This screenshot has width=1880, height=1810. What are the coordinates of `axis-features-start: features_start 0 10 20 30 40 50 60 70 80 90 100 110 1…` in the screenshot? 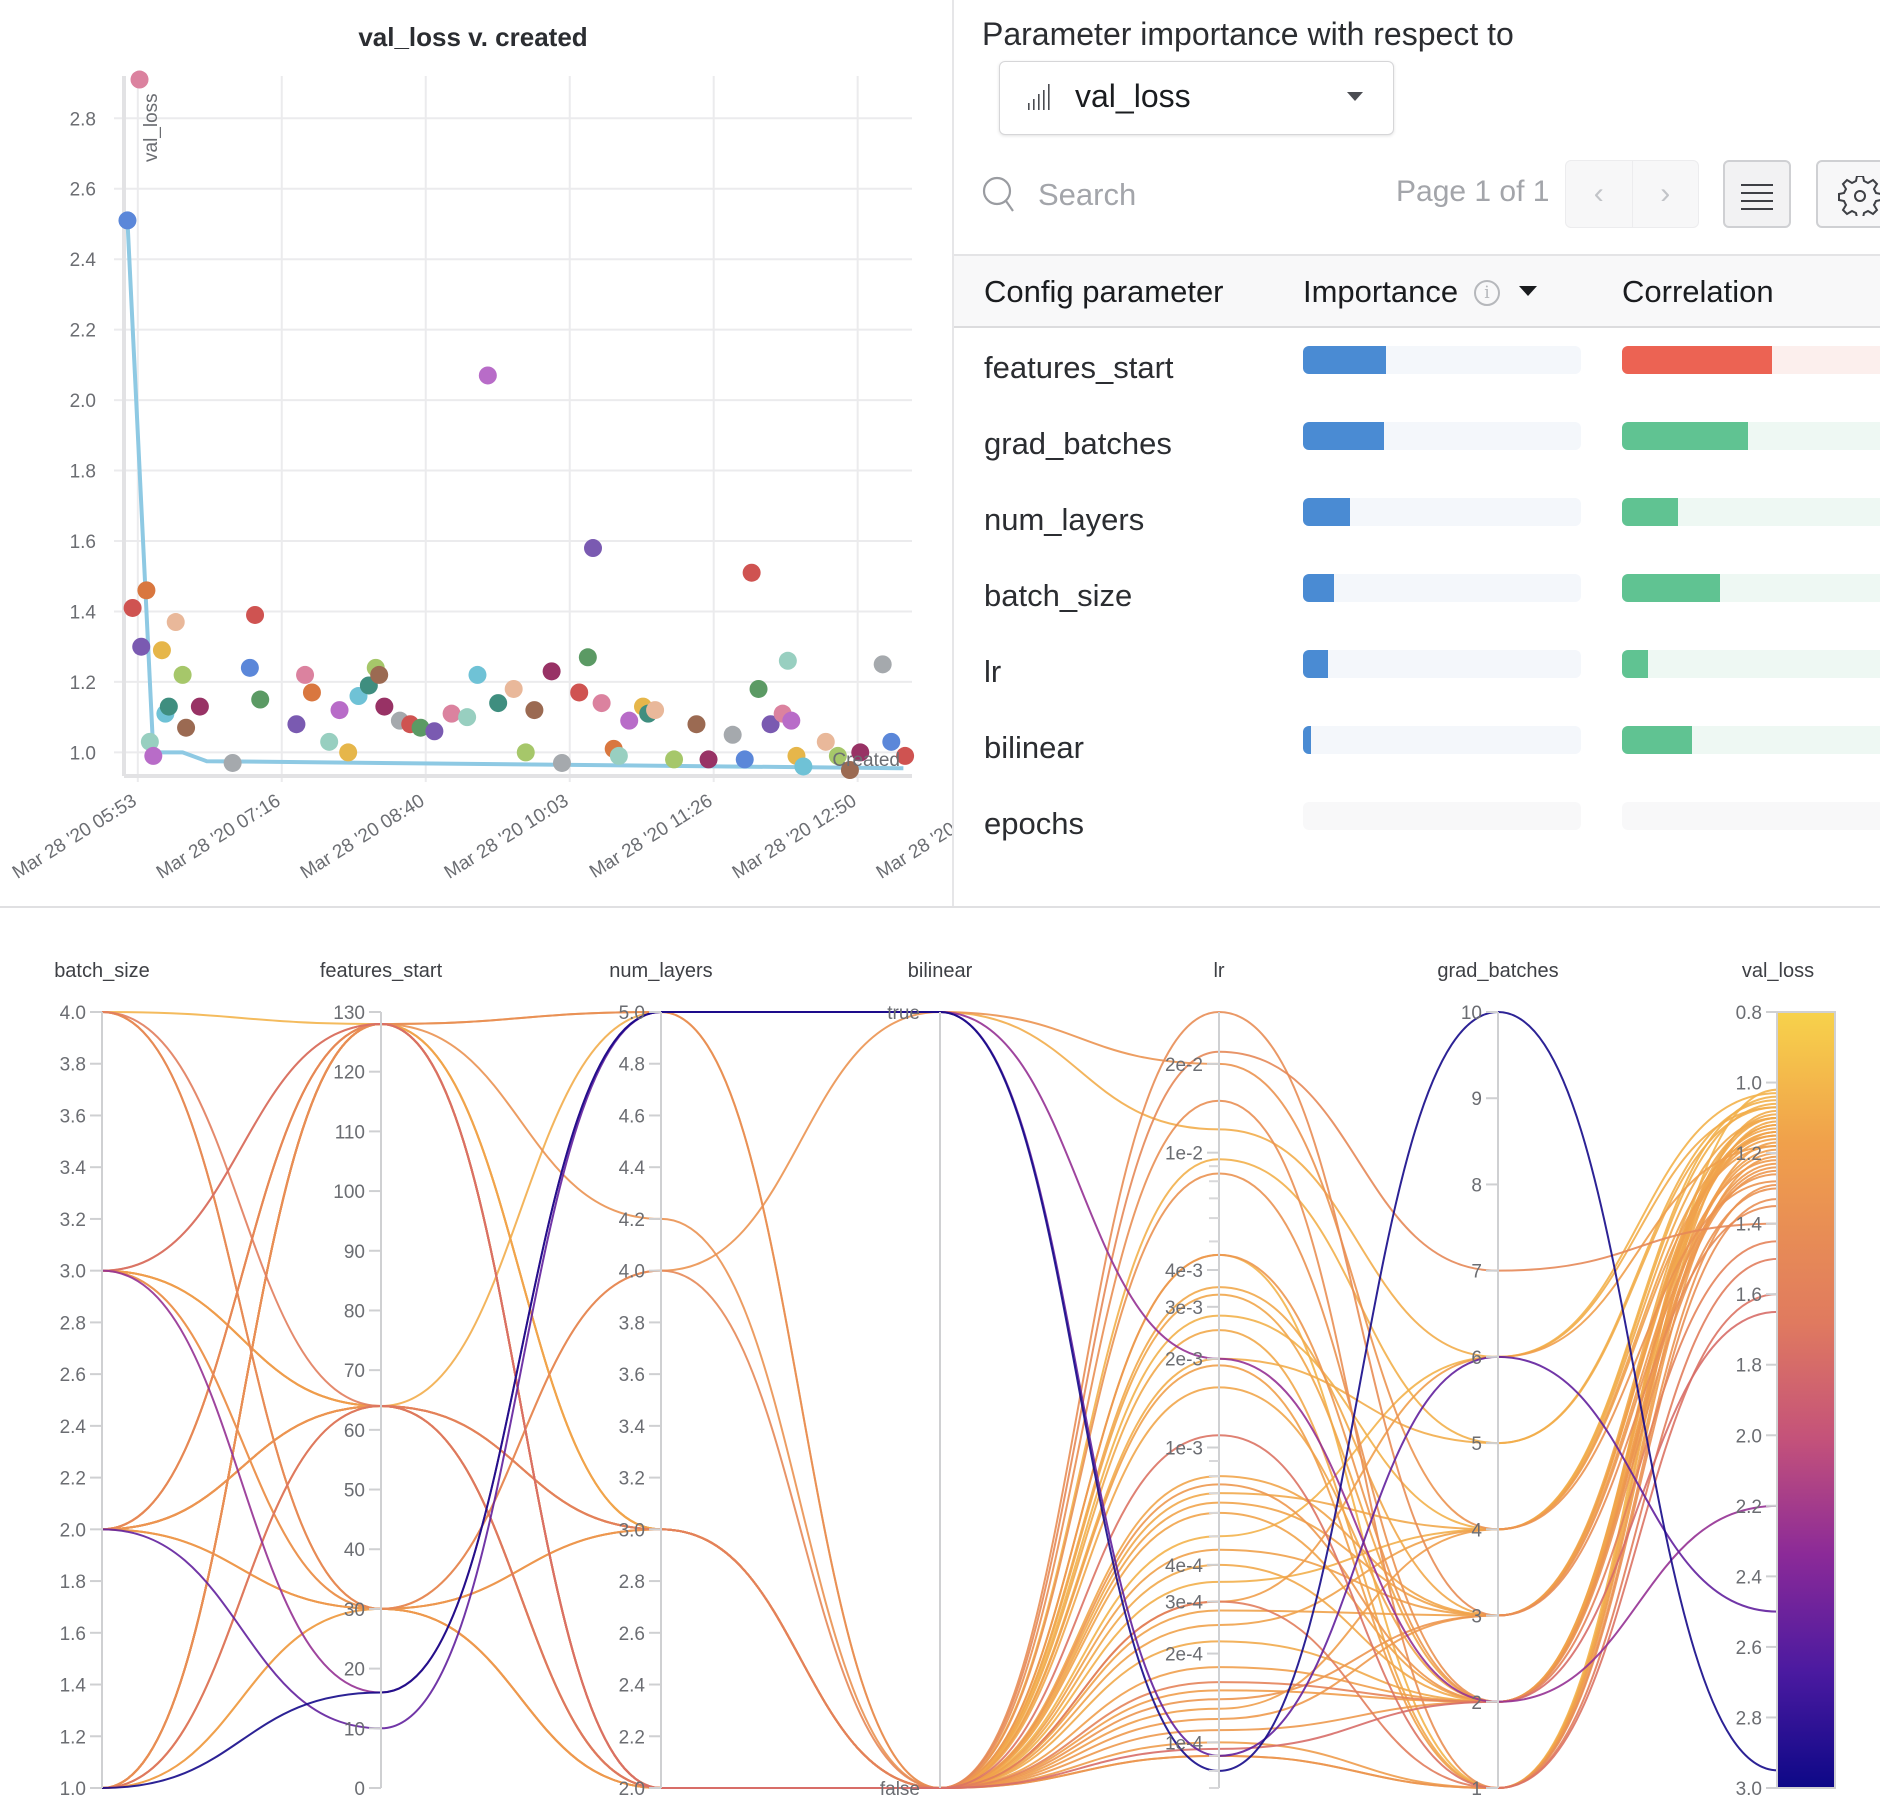 It's located at (381, 1380).